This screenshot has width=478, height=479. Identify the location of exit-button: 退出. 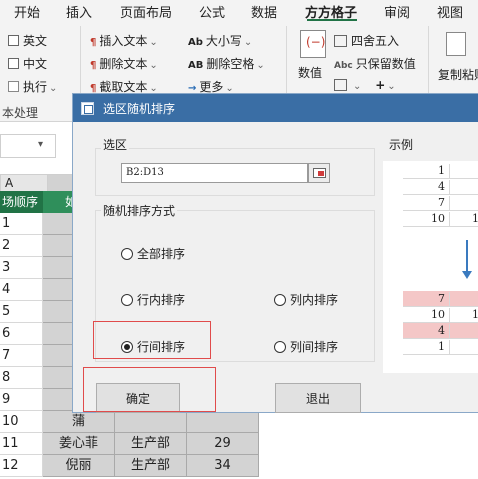
(318, 398).